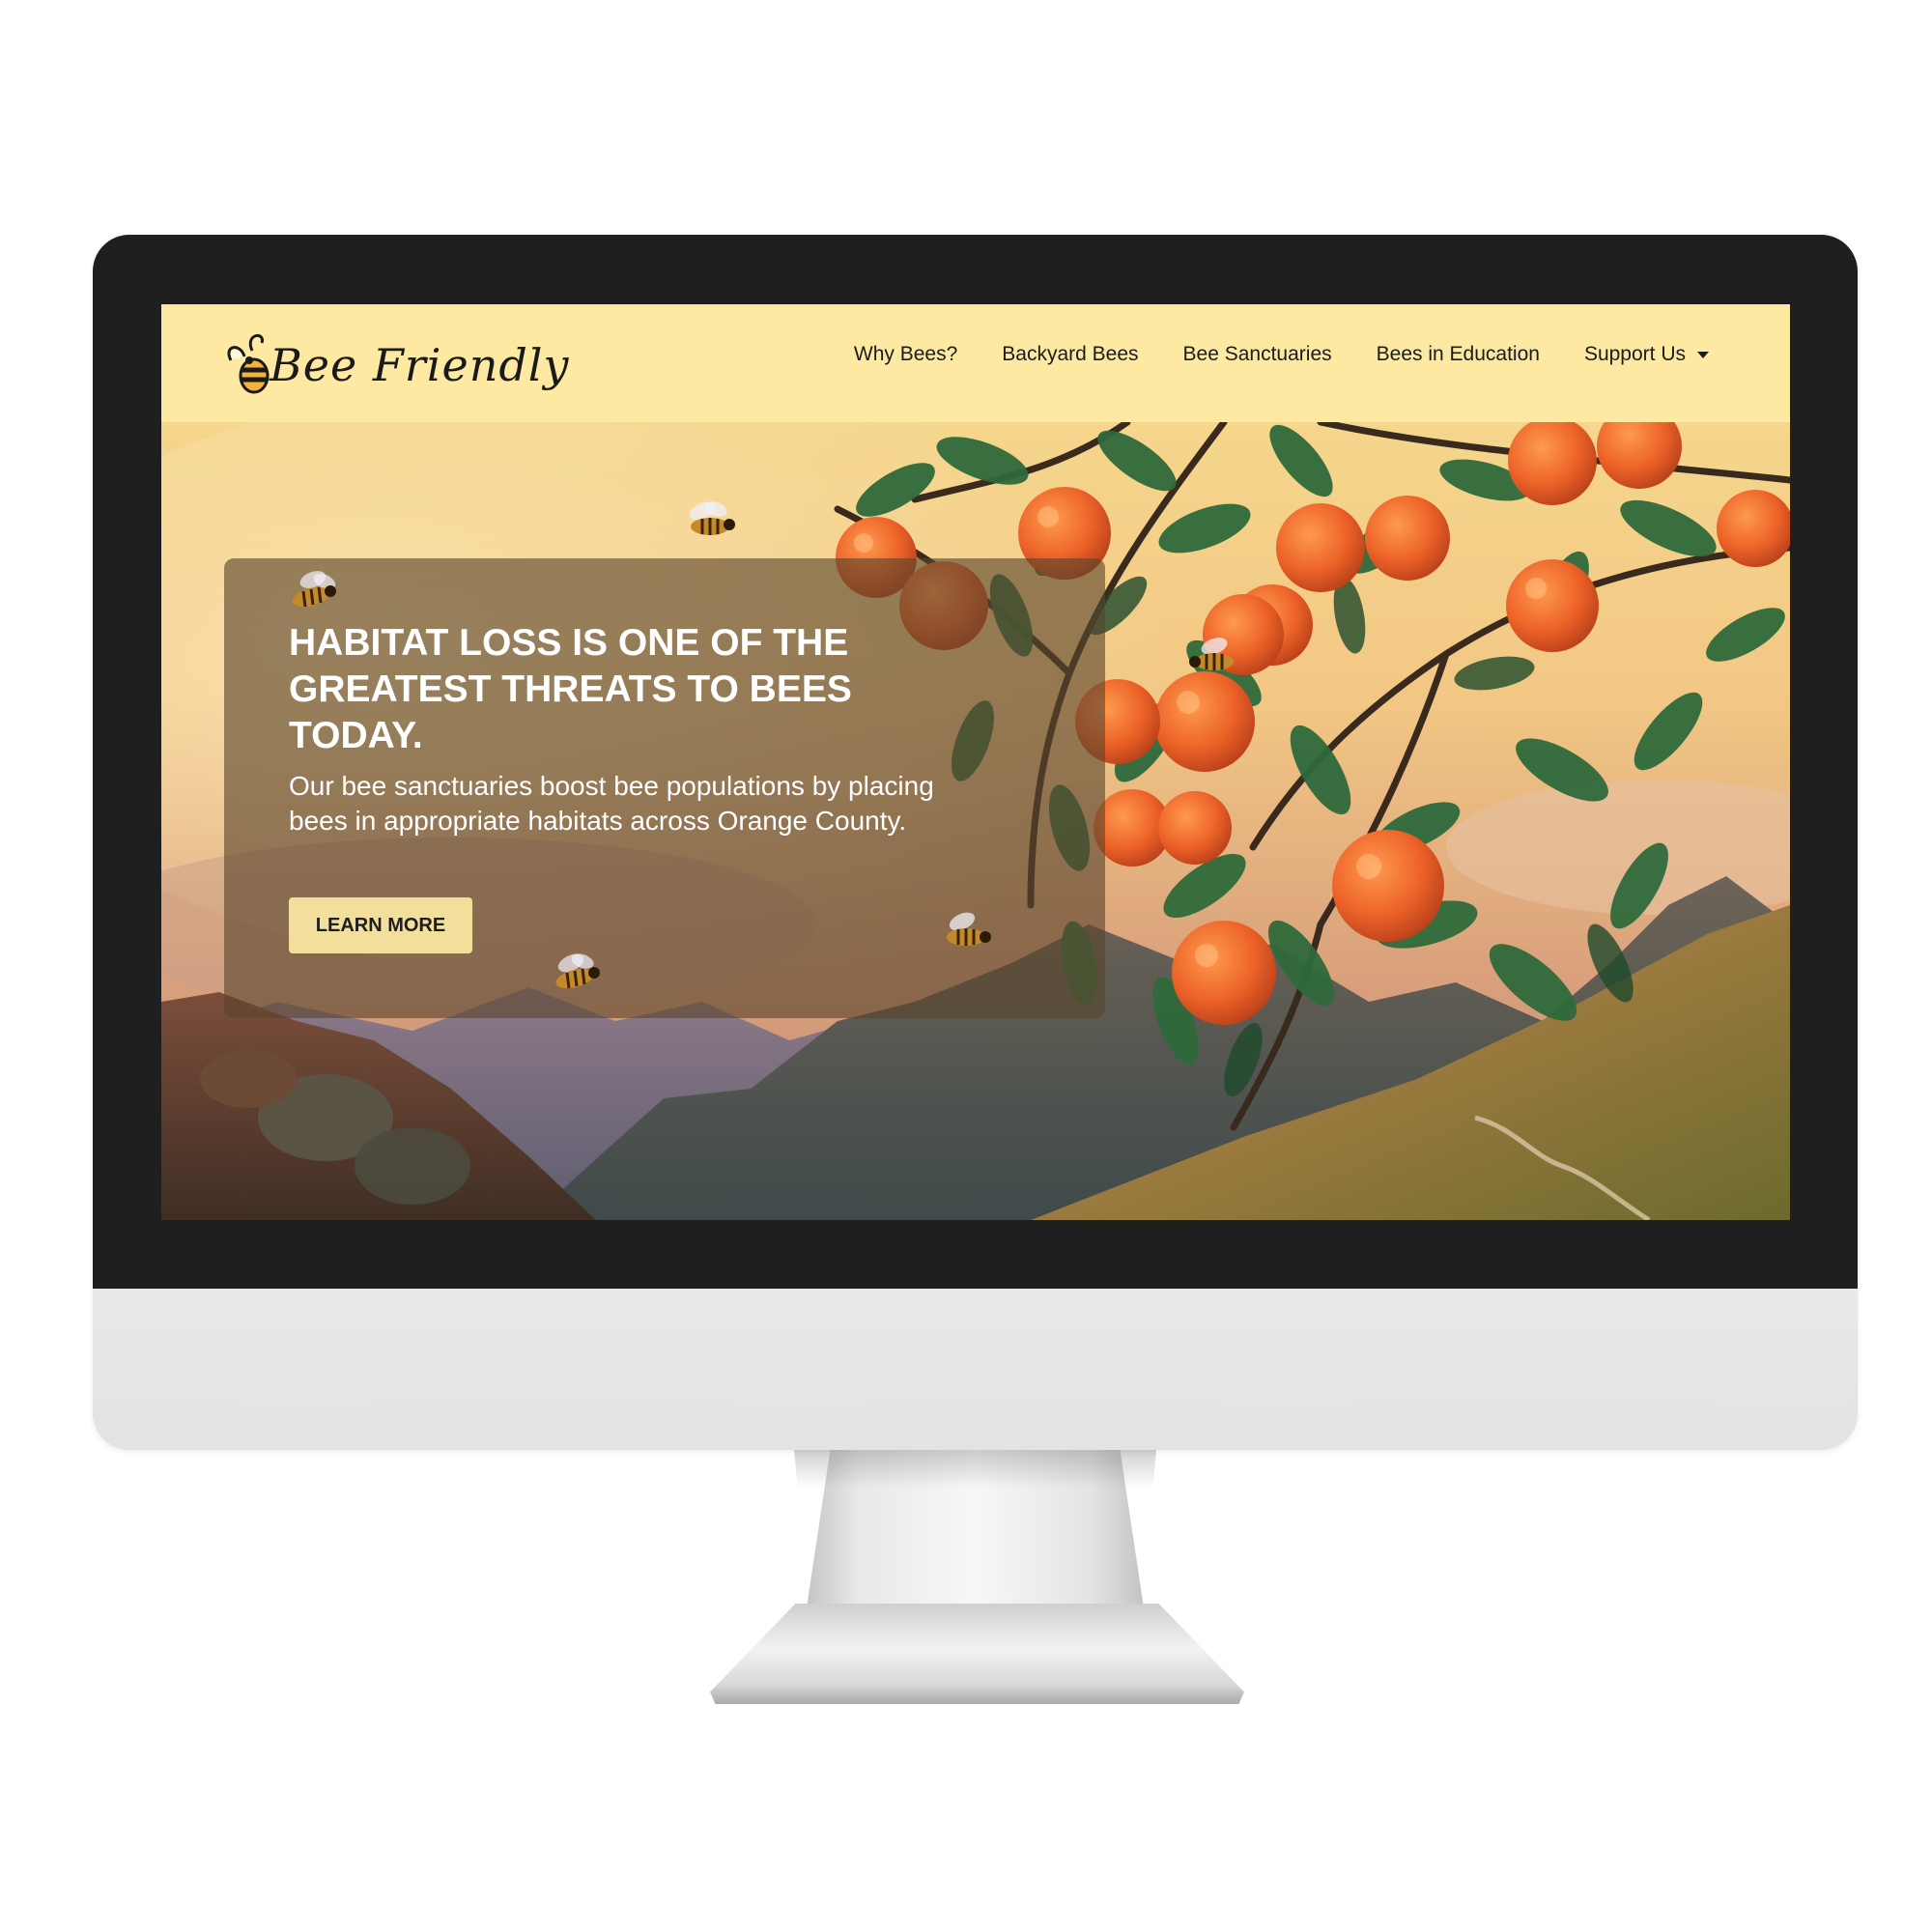 The height and width of the screenshot is (1932, 1932). What do you see at coordinates (977, 1654) in the screenshot?
I see `monitor-stand-base` at bounding box center [977, 1654].